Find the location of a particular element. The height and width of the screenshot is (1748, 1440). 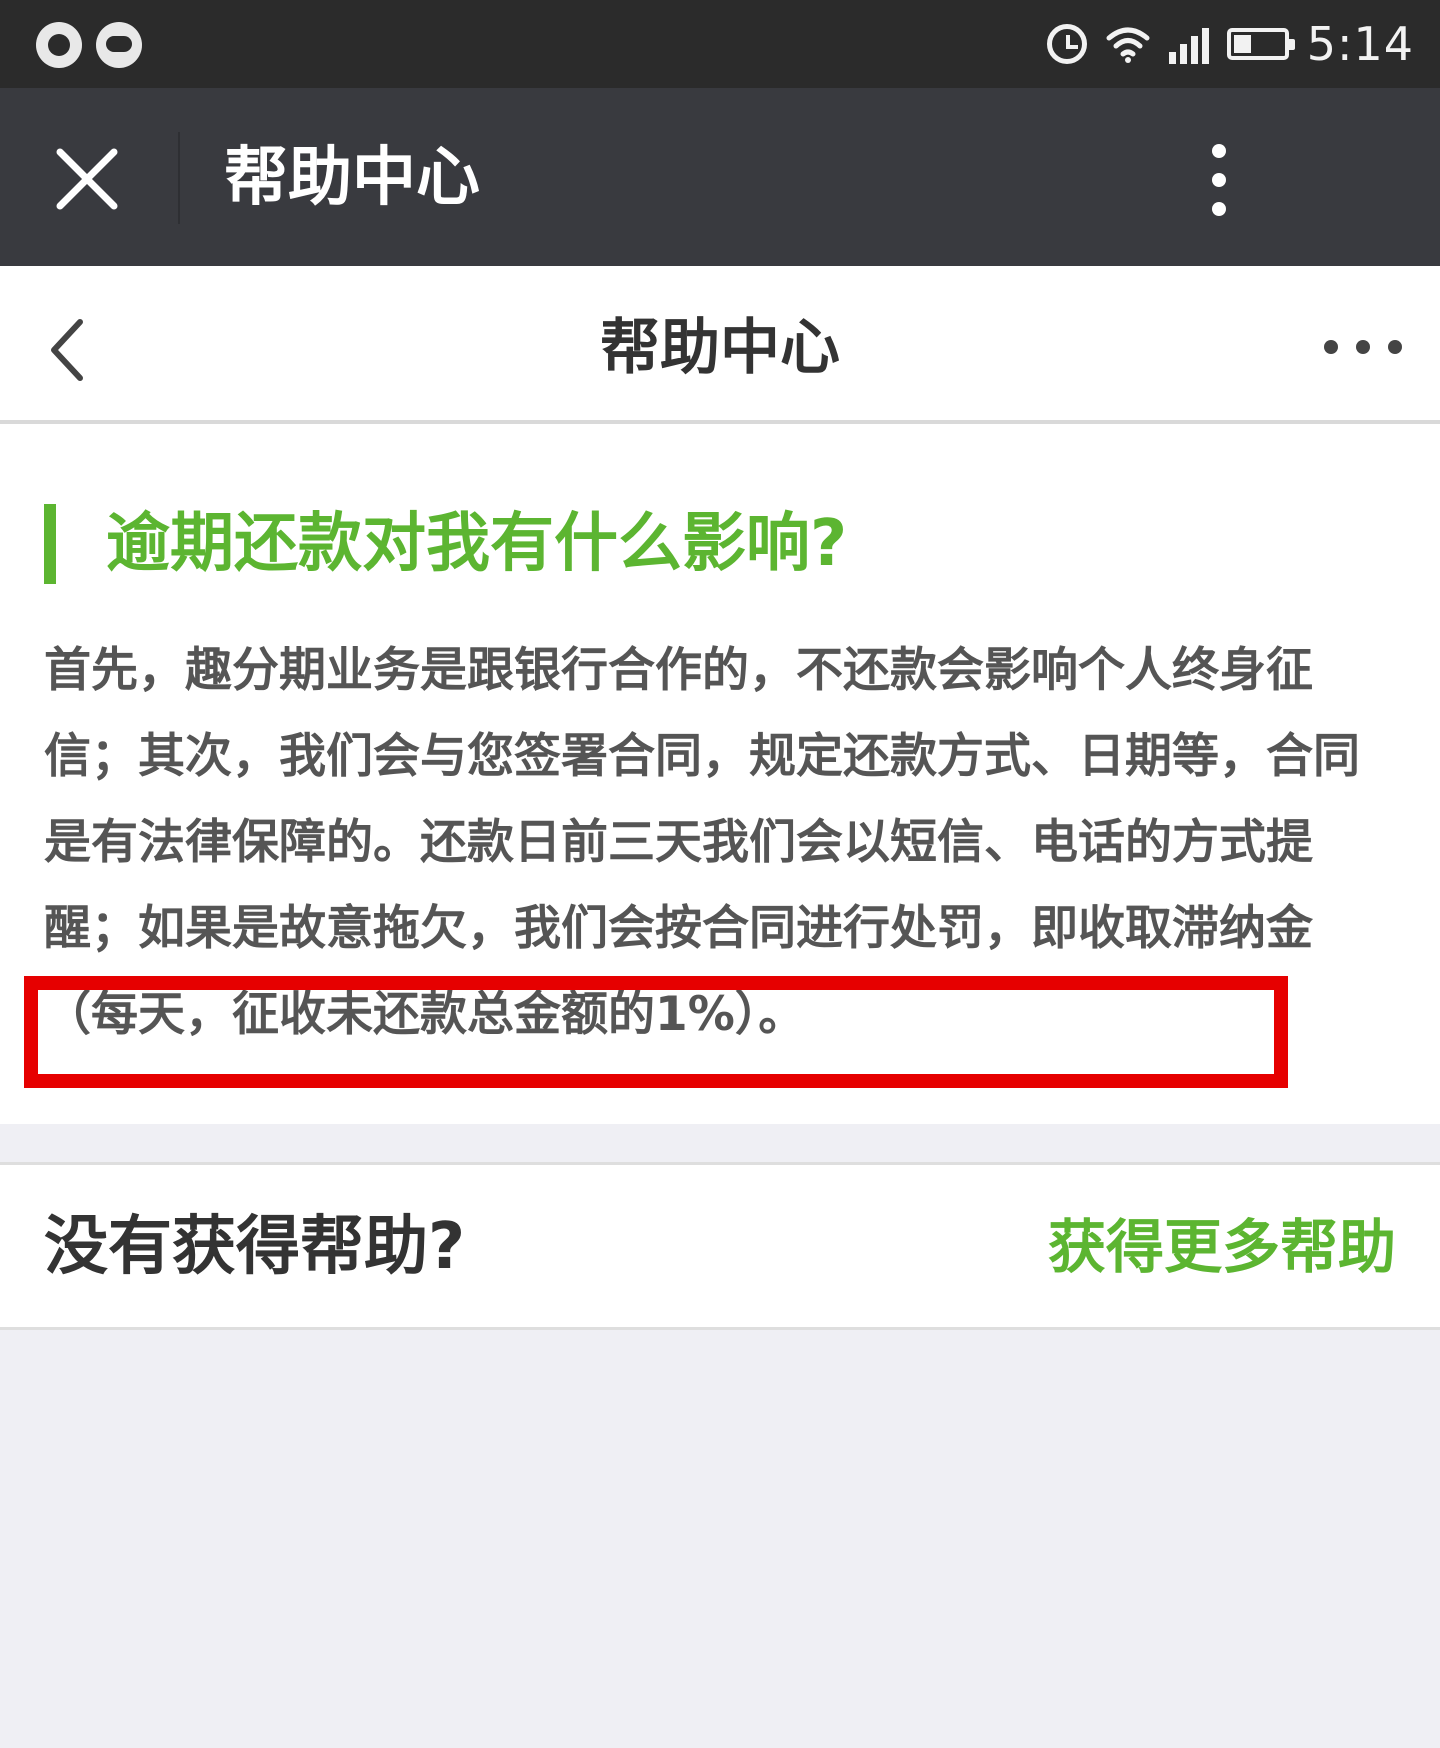

close-icon is located at coordinates (87, 179).